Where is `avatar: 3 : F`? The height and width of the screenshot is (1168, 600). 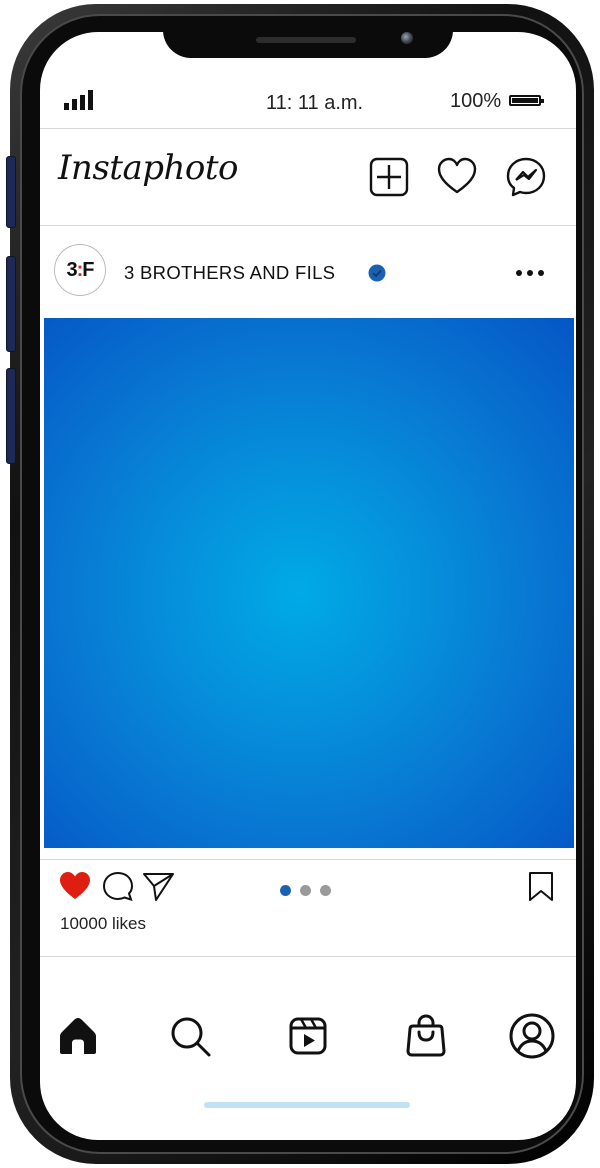
avatar: 3 : F is located at coordinates (80, 270).